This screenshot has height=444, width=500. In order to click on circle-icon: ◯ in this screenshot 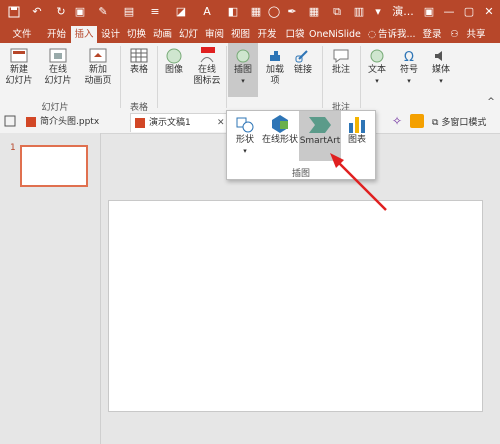, I will do `click(274, 12)`.